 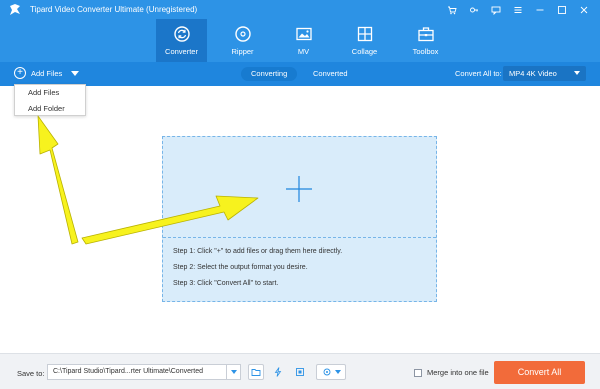 What do you see at coordinates (533, 73) in the screenshot?
I see `output-format-value: MP4 4K Video` at bounding box center [533, 73].